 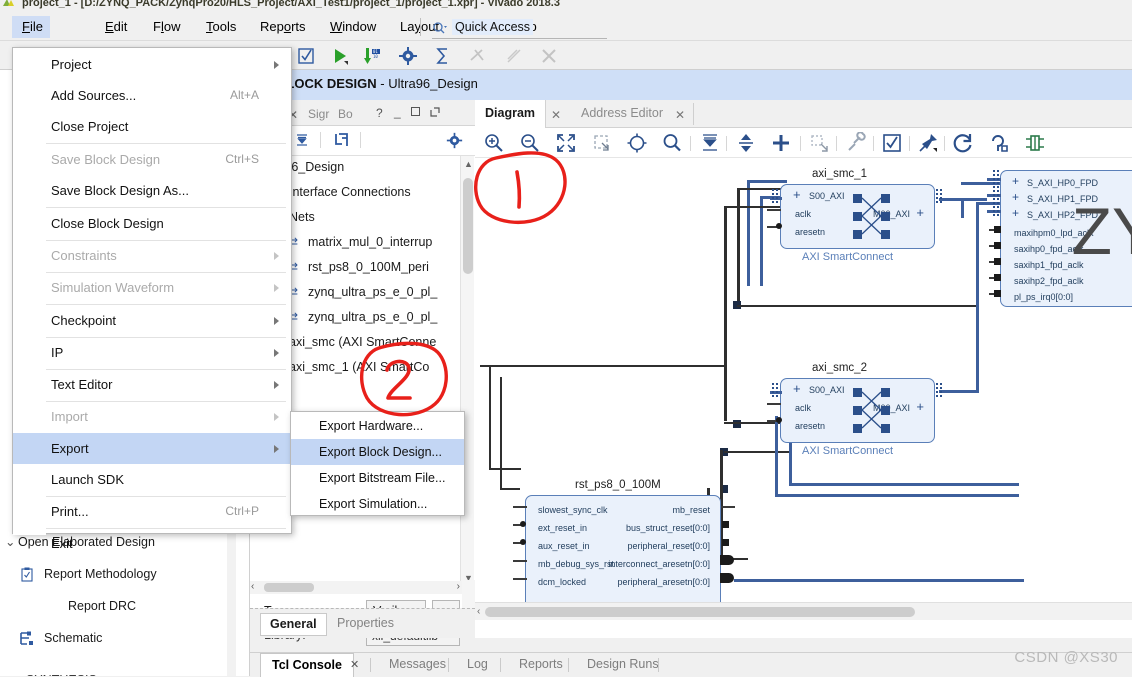 What do you see at coordinates (477, 665) in the screenshot?
I see `tab-log: Log` at bounding box center [477, 665].